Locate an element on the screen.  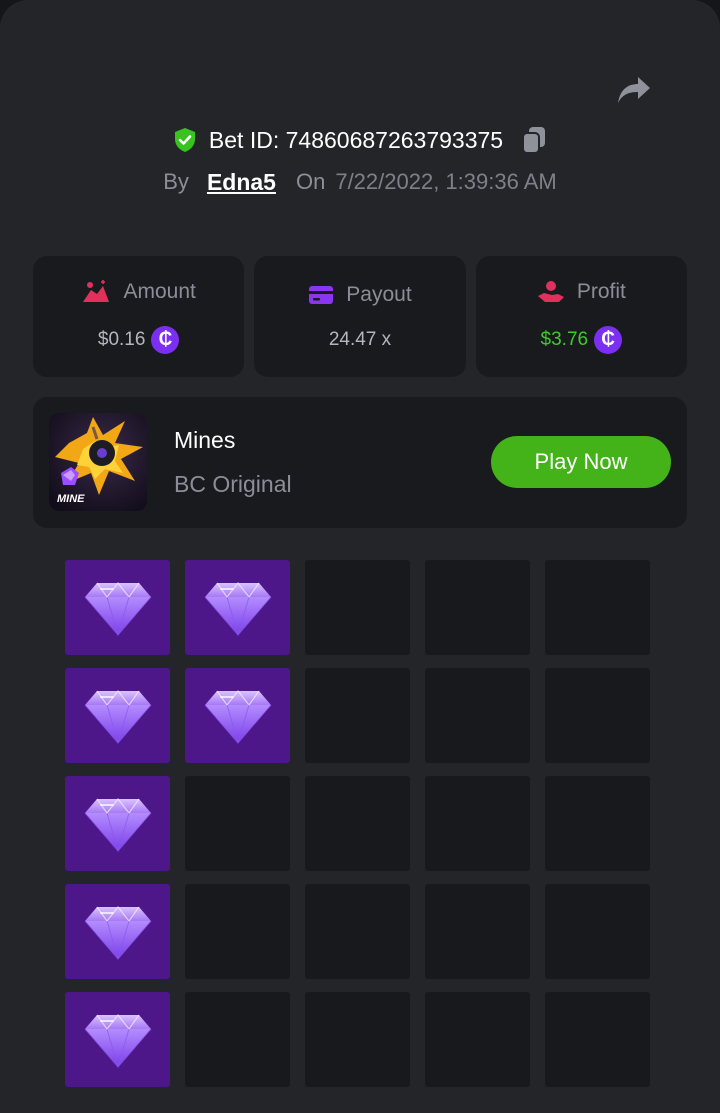
by-label: By is located at coordinates (176, 181).